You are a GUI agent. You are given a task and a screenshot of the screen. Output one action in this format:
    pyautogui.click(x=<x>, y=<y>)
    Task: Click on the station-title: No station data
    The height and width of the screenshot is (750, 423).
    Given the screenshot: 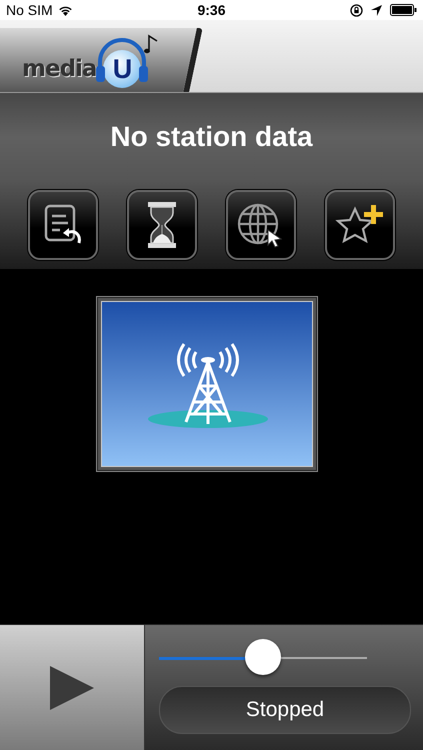 What is the action you would take?
    pyautogui.click(x=211, y=137)
    